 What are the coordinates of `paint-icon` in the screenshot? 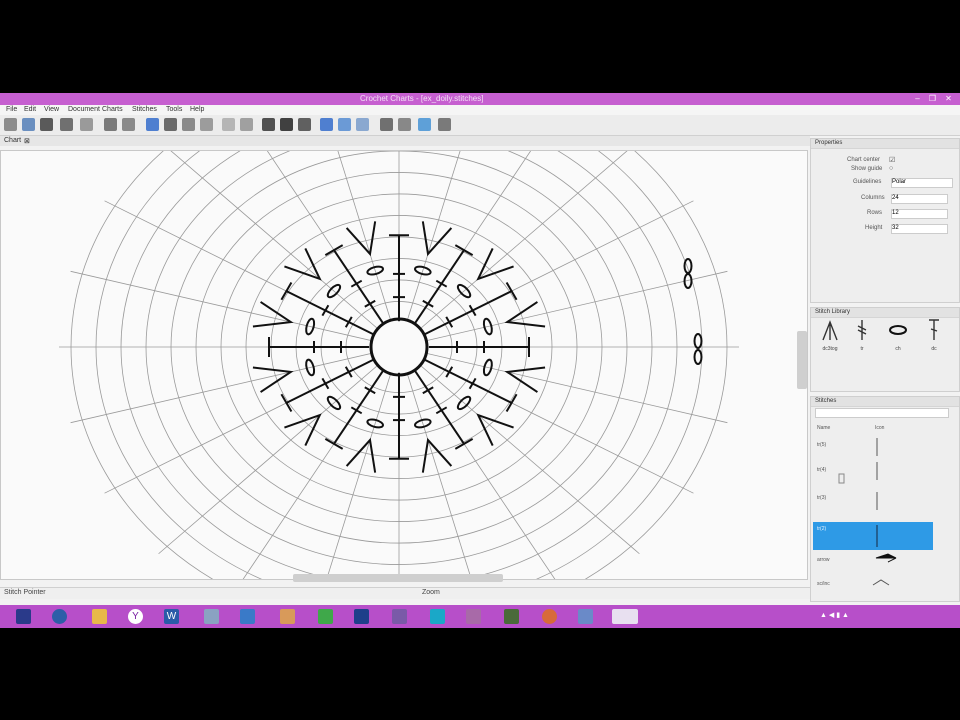 It's located at (325, 616).